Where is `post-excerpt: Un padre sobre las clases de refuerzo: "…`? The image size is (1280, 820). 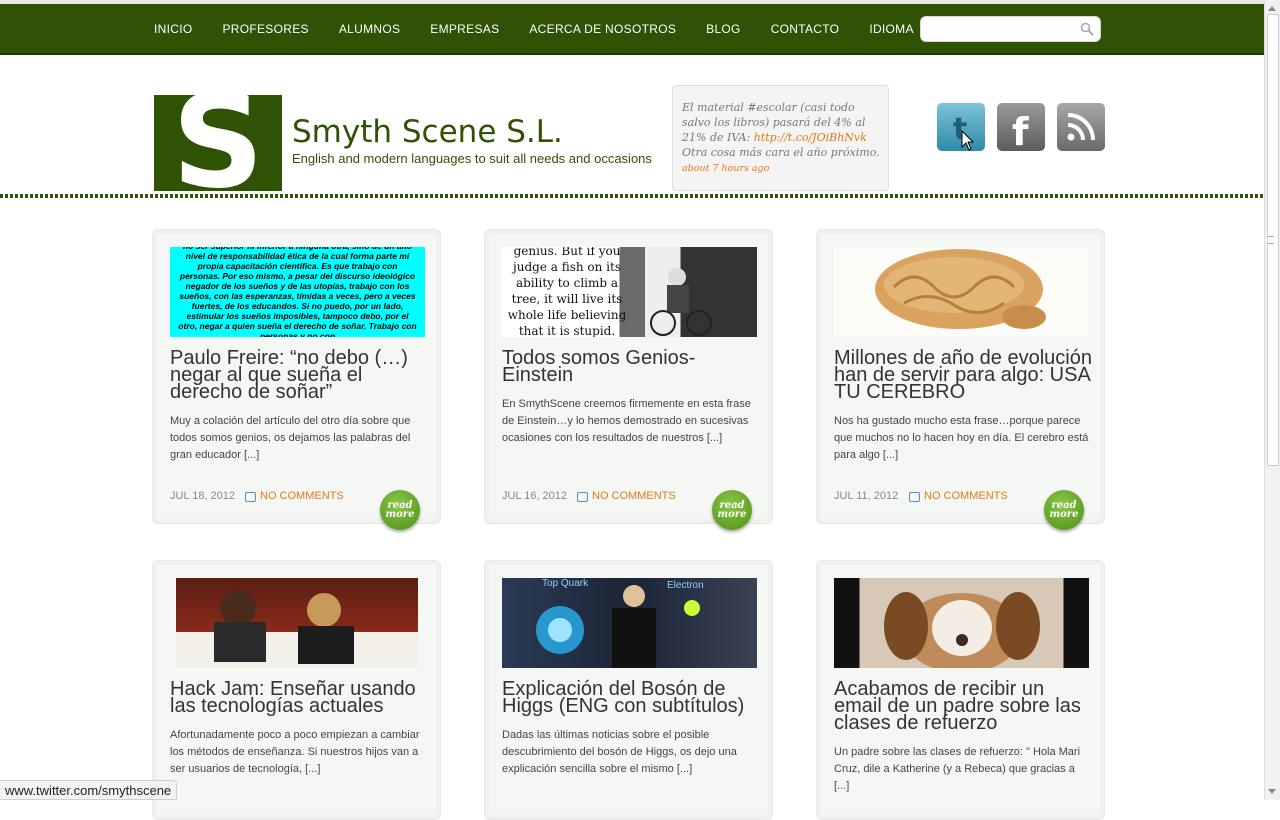 post-excerpt: Un padre sobre las clases de refuerzo: "… is located at coordinates (957, 769).